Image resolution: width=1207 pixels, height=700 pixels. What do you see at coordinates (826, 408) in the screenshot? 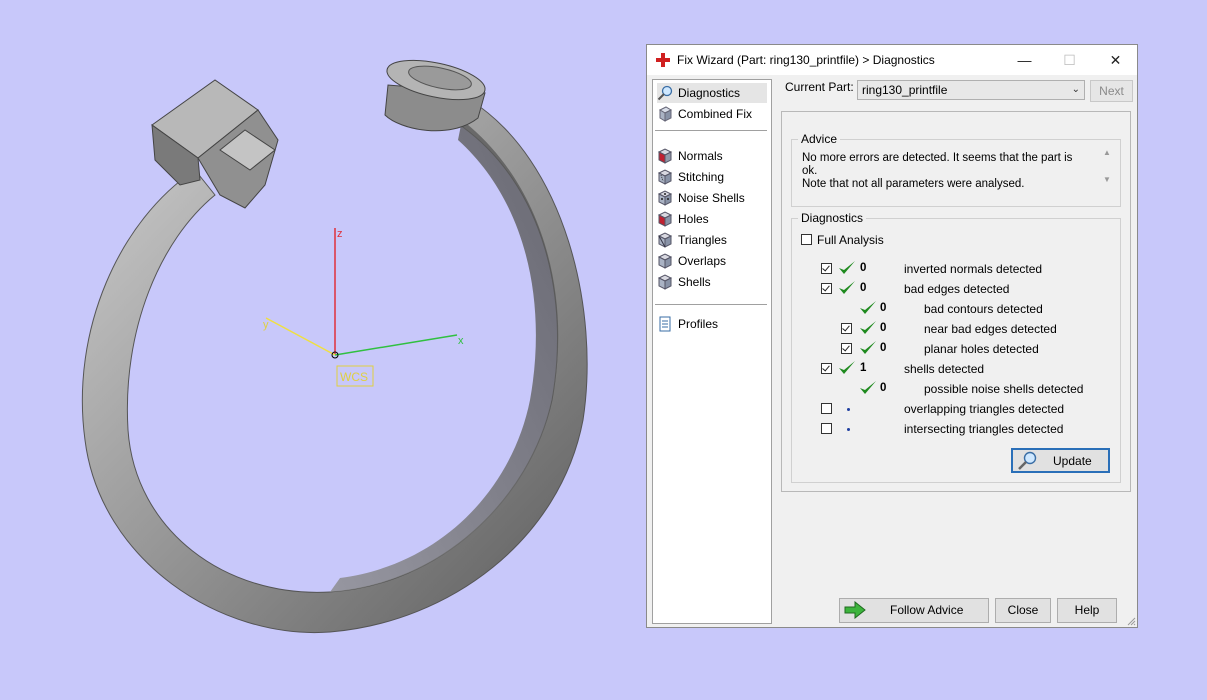
I see `overlapping-triangles-checkbox` at bounding box center [826, 408].